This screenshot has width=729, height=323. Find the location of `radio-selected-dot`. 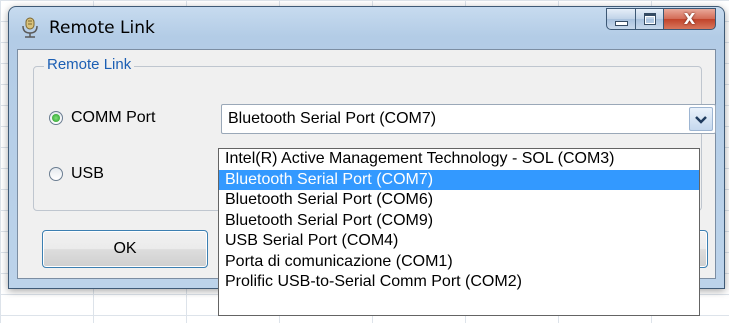

radio-selected-dot is located at coordinates (56, 118).